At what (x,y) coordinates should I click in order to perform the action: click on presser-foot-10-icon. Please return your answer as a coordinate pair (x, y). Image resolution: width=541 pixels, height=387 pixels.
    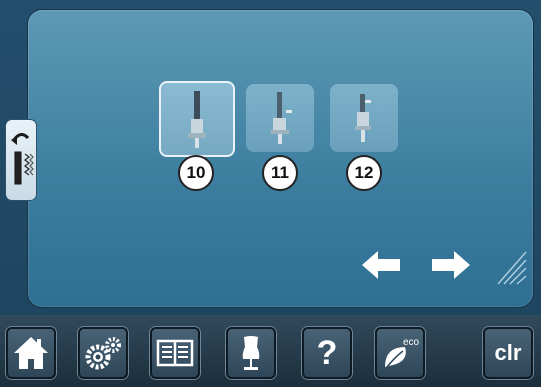
    Looking at the image, I should click on (197, 119).